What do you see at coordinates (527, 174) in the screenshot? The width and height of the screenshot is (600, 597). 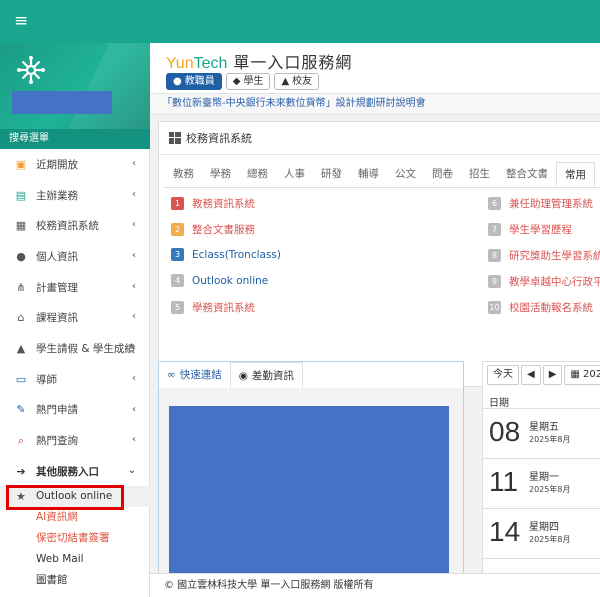 I see `panel-tab: 整合文書` at bounding box center [527, 174].